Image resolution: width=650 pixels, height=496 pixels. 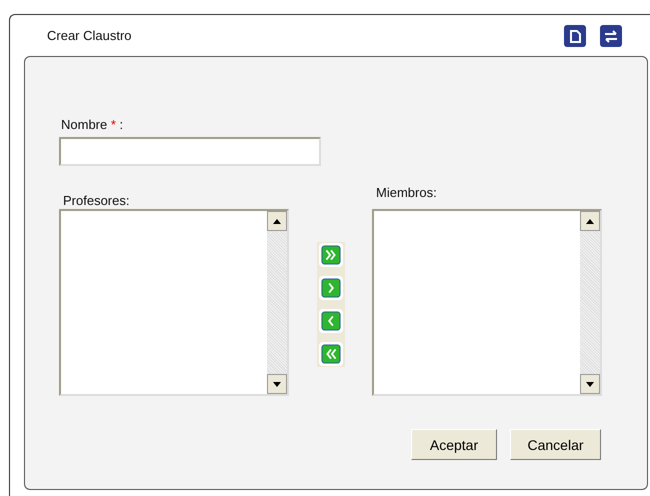 What do you see at coordinates (611, 35) in the screenshot?
I see `swap-icon` at bounding box center [611, 35].